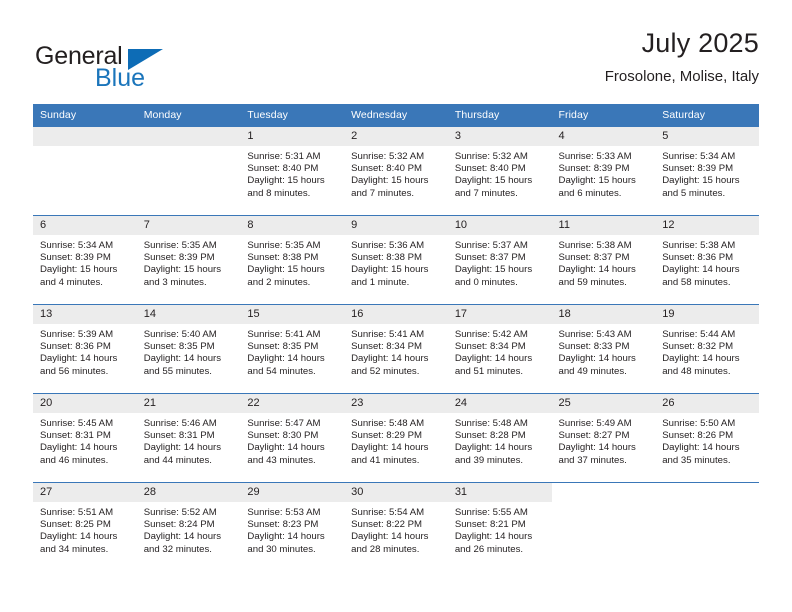 This screenshot has width=792, height=612. I want to click on day-number: 9, so click(396, 225).